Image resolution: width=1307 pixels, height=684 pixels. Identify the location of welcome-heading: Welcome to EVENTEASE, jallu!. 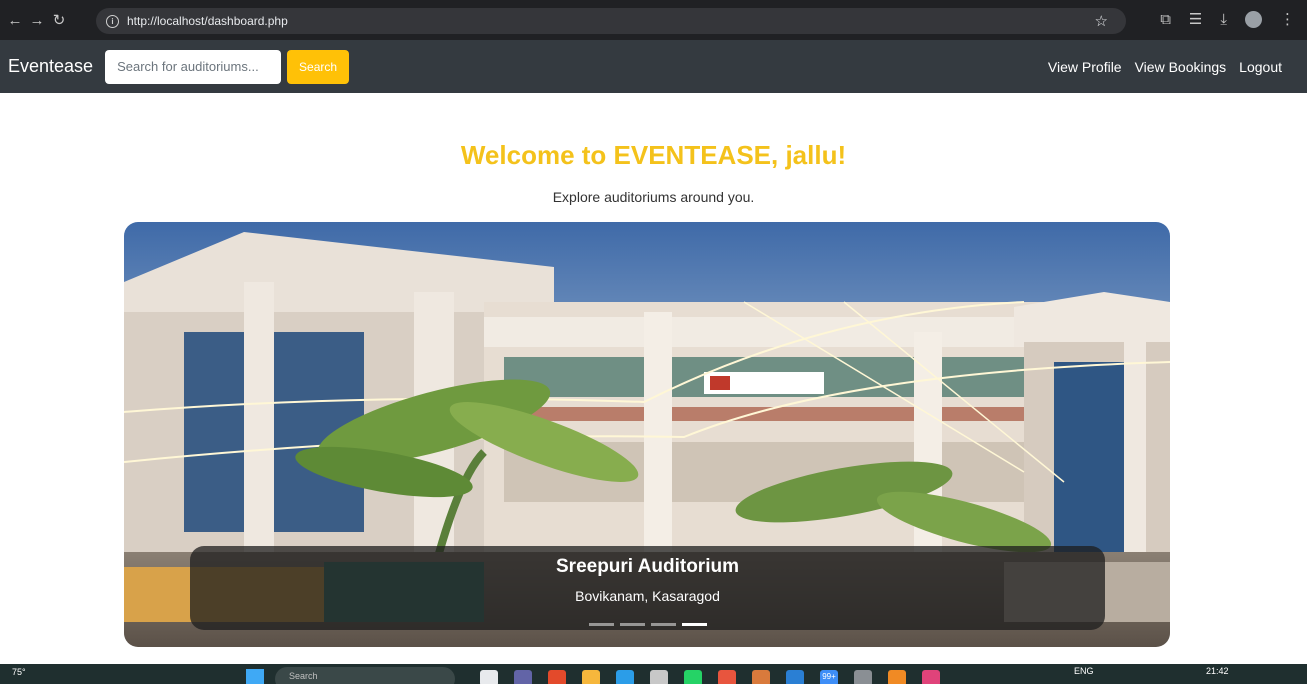
(653, 155).